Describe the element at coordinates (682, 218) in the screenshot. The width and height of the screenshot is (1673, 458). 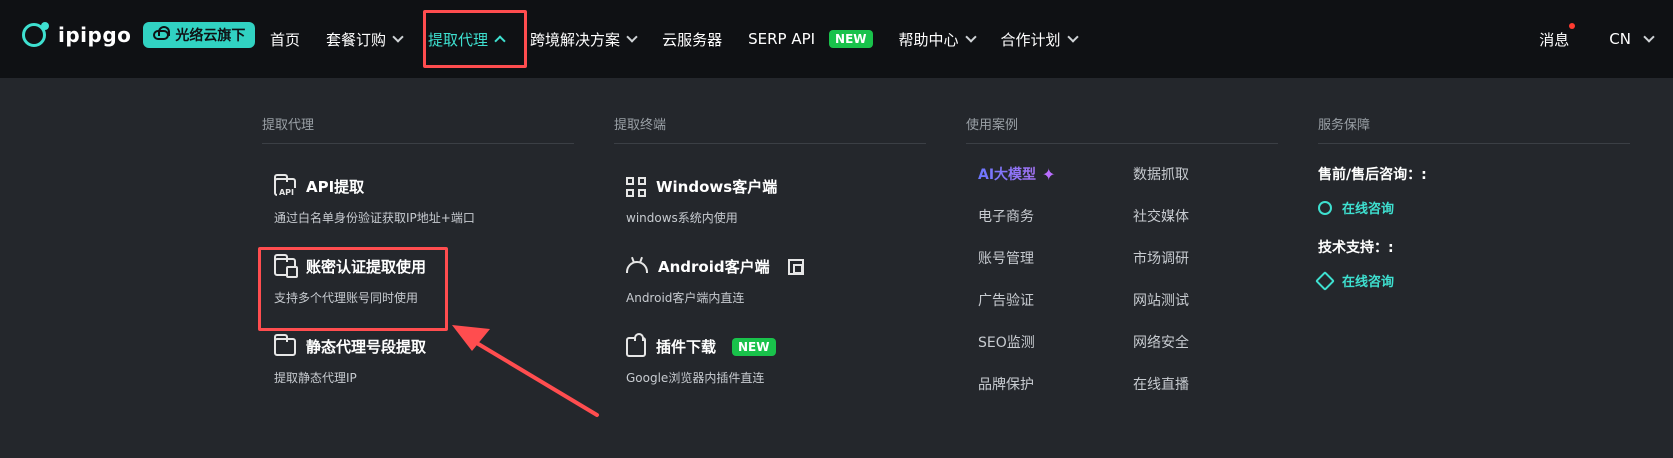
I see `item-desc: windows系统内使用` at that location.